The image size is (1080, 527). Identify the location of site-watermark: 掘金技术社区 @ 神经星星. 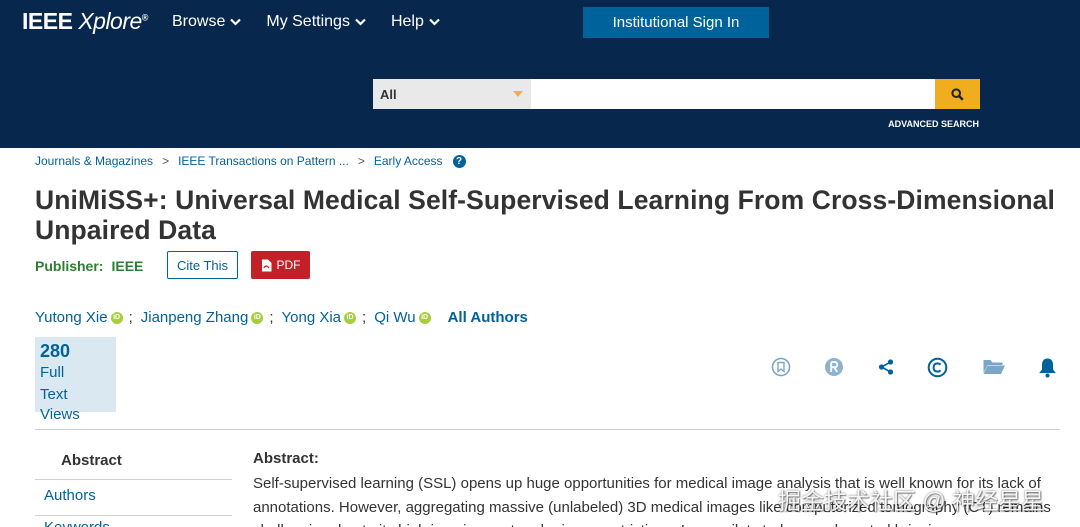
(911, 501).